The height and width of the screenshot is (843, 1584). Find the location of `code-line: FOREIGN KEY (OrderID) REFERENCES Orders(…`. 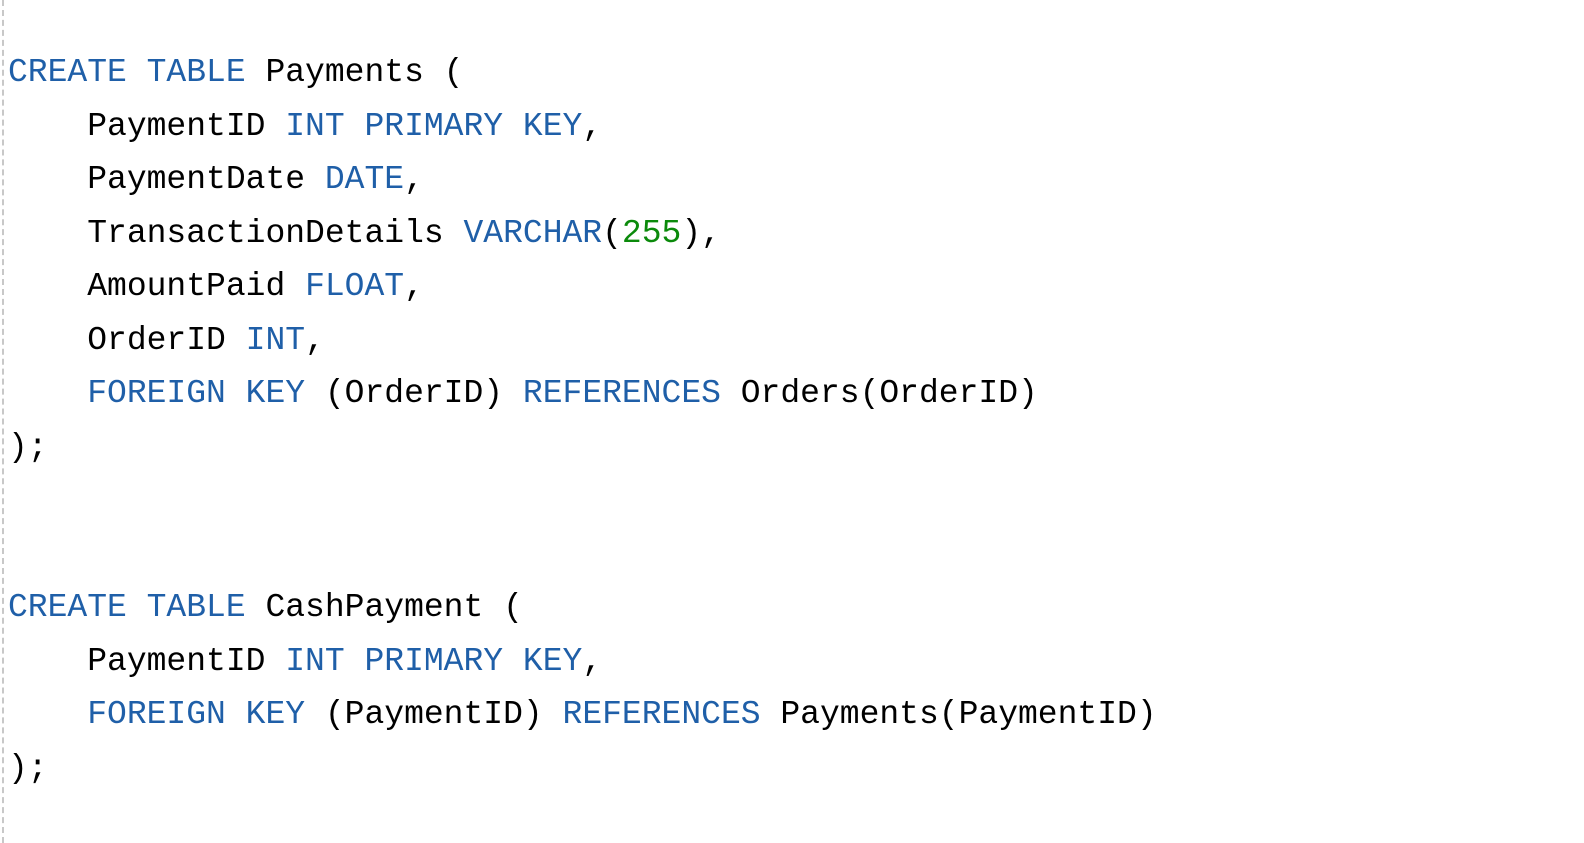

code-line: FOREIGN KEY (OrderID) REFERENCES Orders(… is located at coordinates (582, 394).